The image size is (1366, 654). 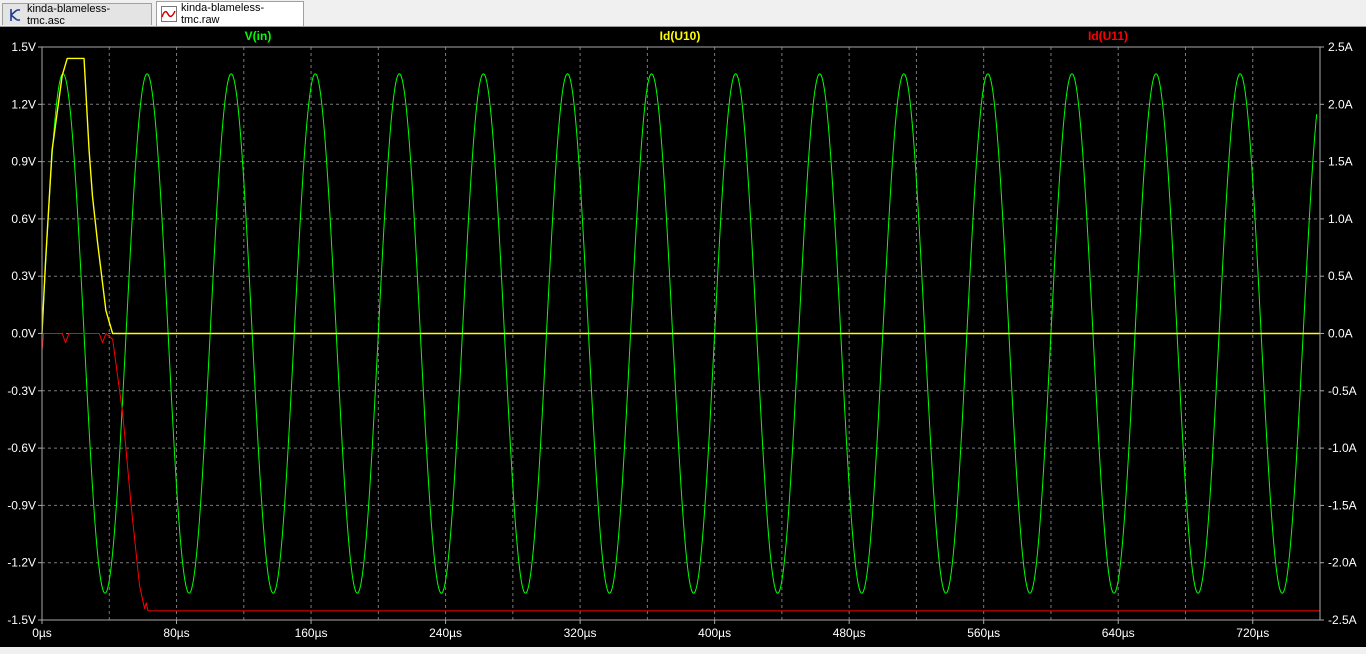 What do you see at coordinates (1340, 219) in the screenshot?
I see `y2-tick-label: 1.0A` at bounding box center [1340, 219].